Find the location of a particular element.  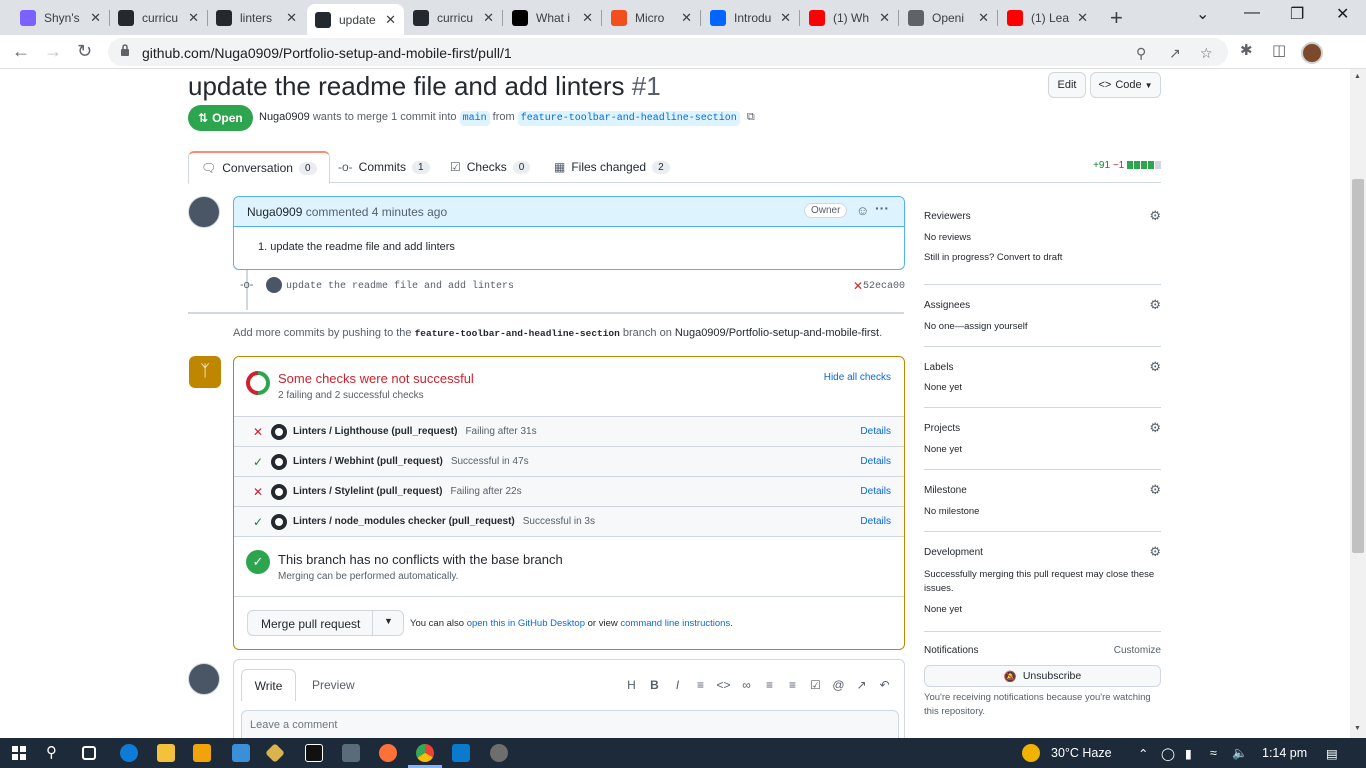

tab-search-icon: ⌄ is located at coordinates (1202, 14).